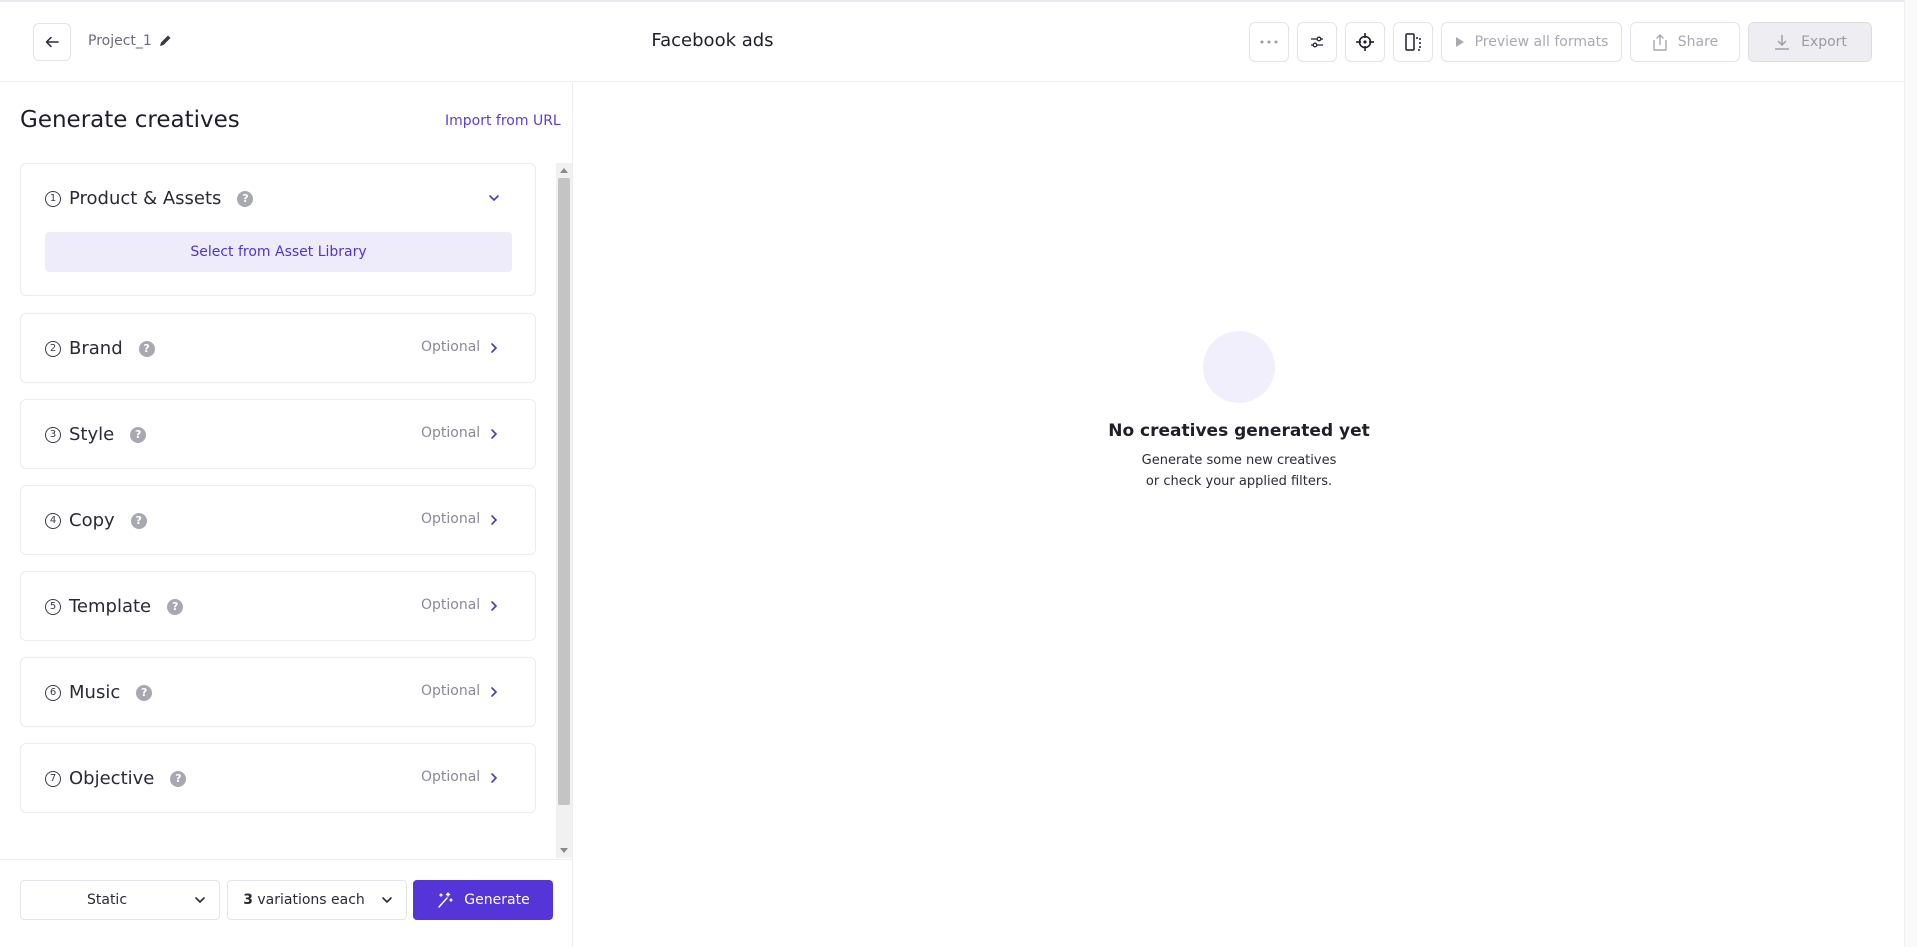 This screenshot has width=1917, height=947. I want to click on section-header: 4 Copy ?, so click(96, 520).